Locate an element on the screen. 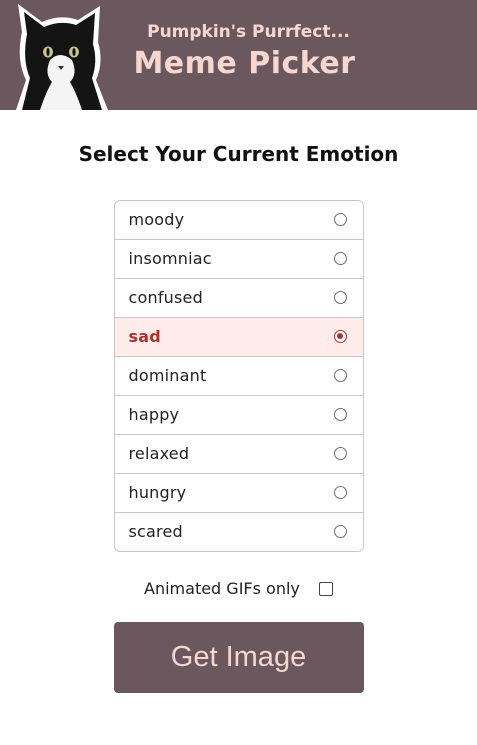  emotion-option-happy: happy is located at coordinates (238, 415).